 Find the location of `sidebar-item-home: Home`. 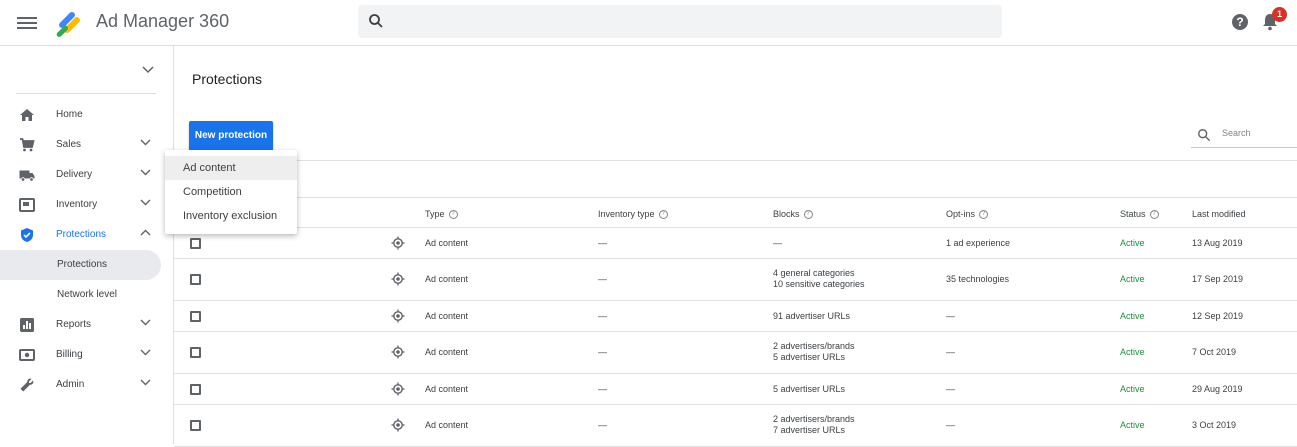

sidebar-item-home: Home is located at coordinates (87, 115).